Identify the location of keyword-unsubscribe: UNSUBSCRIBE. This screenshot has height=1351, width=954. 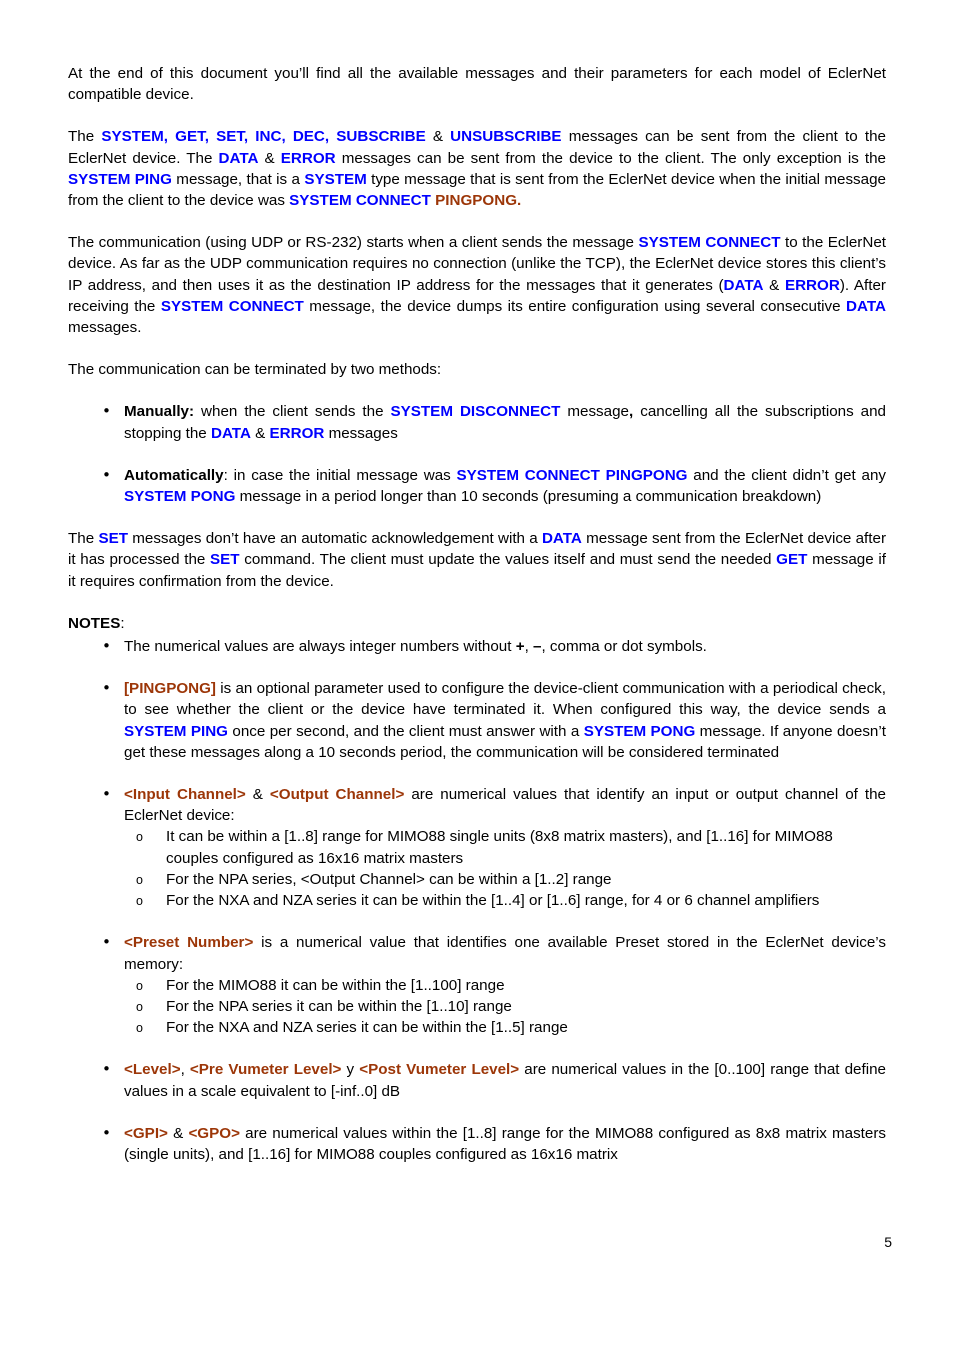
(506, 137).